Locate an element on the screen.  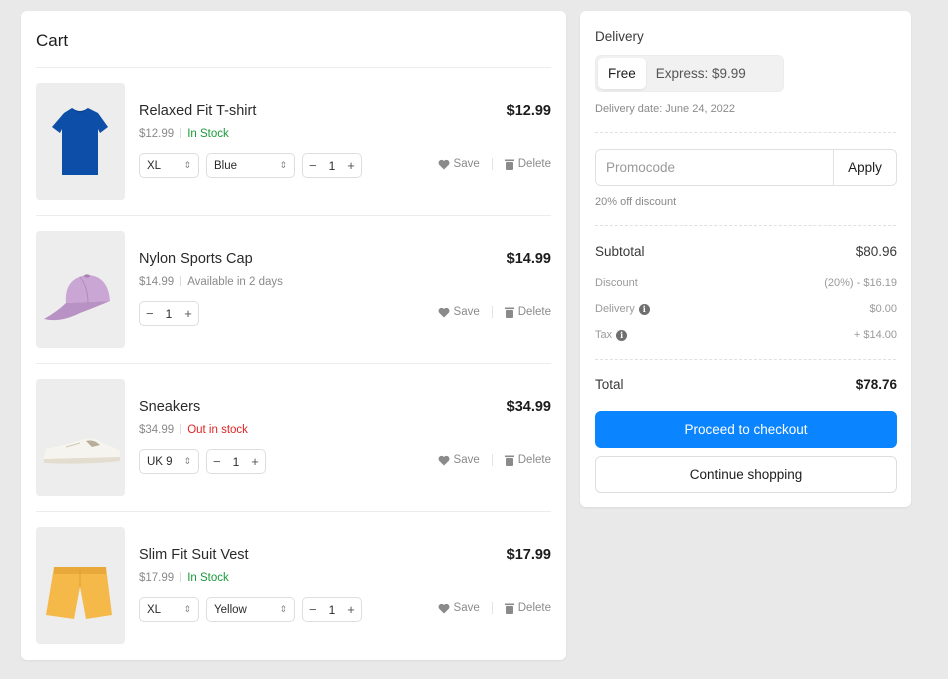
shorts-icon is located at coordinates (80, 585).